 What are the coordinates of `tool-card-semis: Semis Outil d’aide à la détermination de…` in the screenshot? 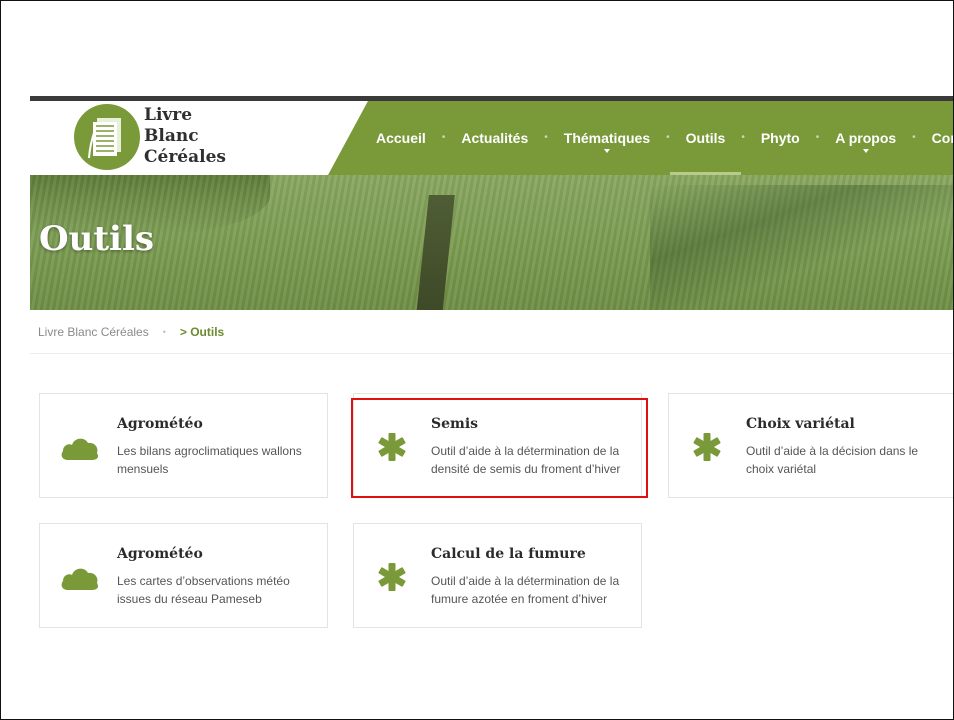 It's located at (497, 445).